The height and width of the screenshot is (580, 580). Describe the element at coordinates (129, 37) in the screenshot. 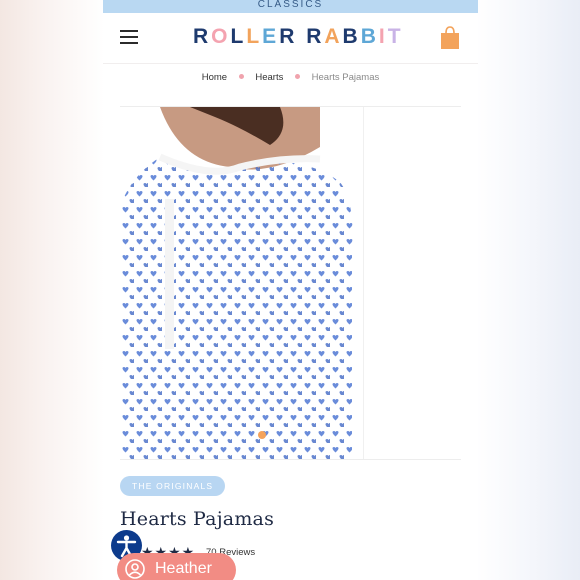

I see `hamburger-menu-icon` at that location.